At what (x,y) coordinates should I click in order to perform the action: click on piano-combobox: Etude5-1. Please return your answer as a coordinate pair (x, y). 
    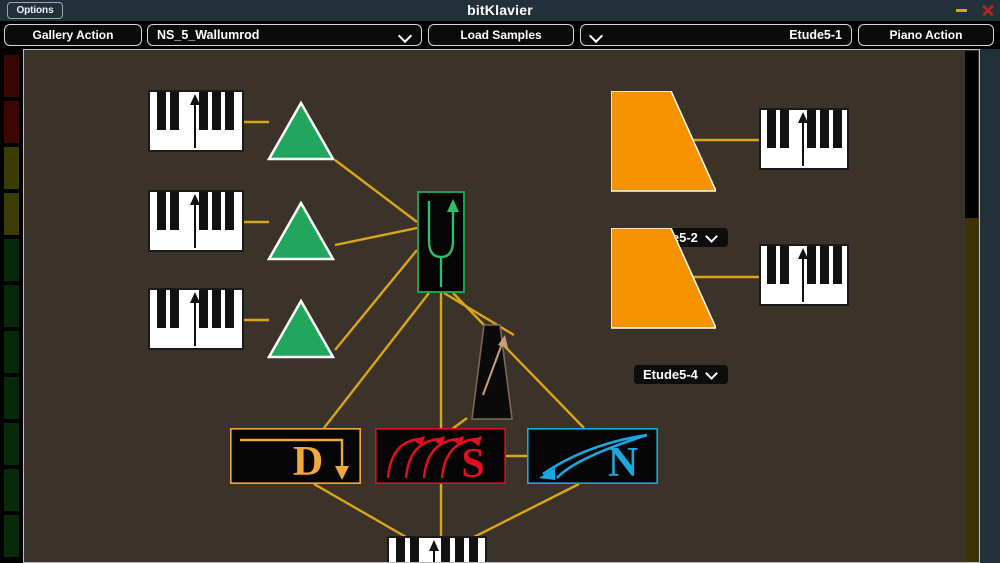
    Looking at the image, I should click on (716, 35).